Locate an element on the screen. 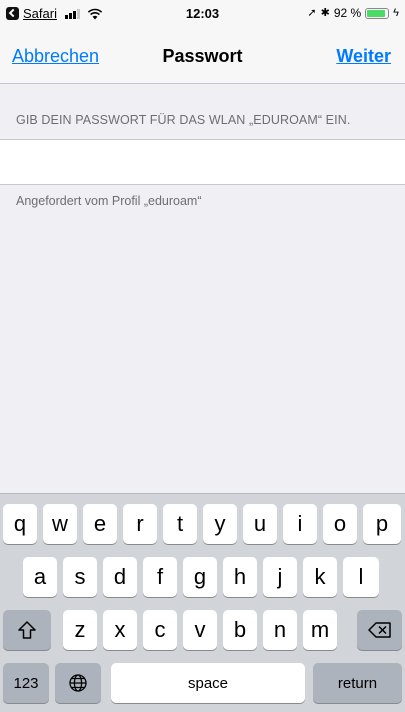 The height and width of the screenshot is (712, 405). key-x: x is located at coordinates (120, 630).